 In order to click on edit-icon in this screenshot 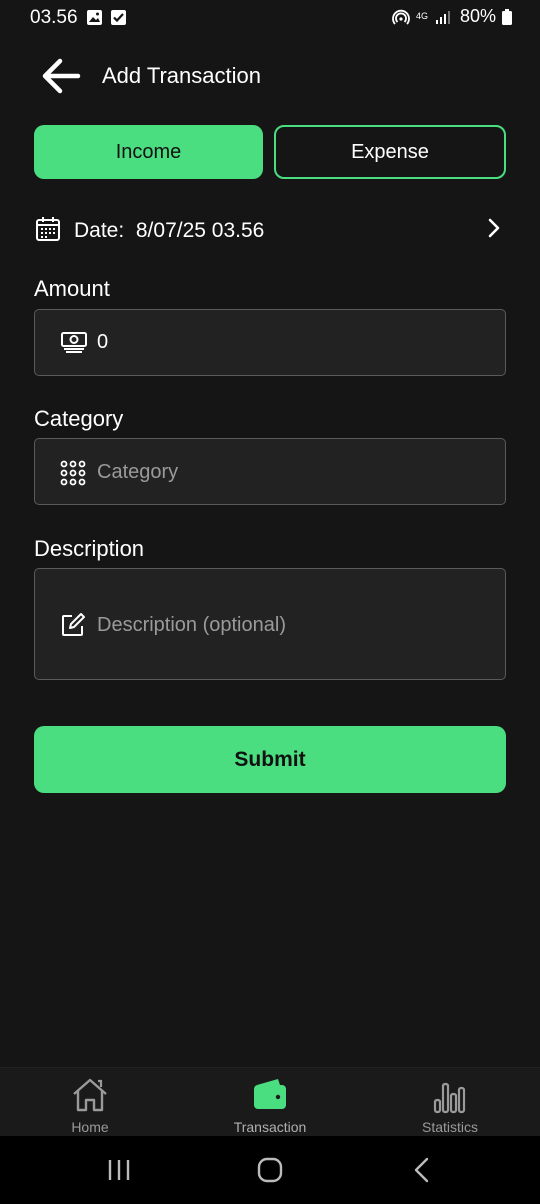, I will do `click(73, 624)`.